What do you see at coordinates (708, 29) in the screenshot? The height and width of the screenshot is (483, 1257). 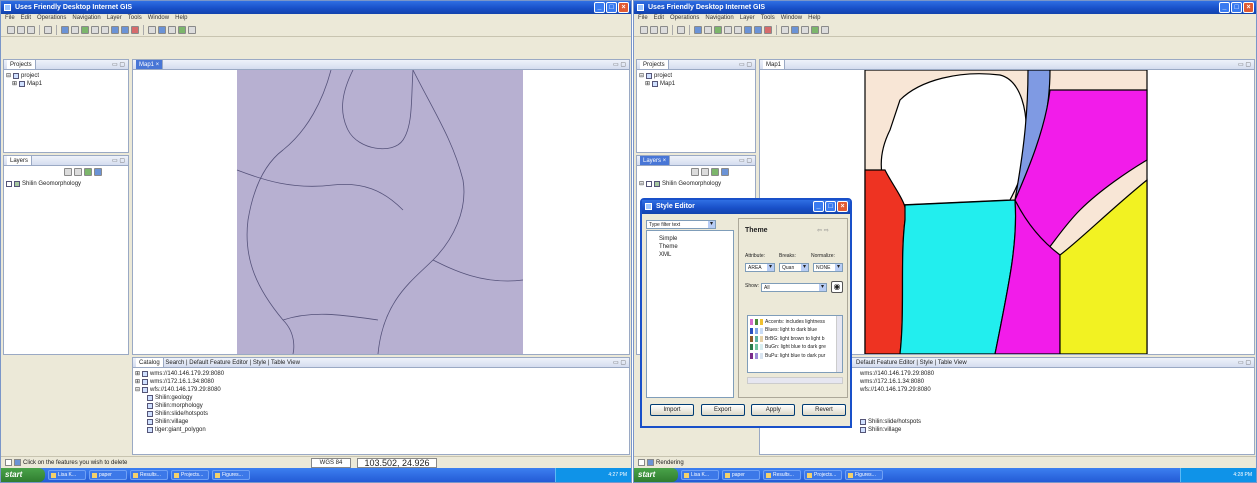 I see `zoom-extent-icon` at bounding box center [708, 29].